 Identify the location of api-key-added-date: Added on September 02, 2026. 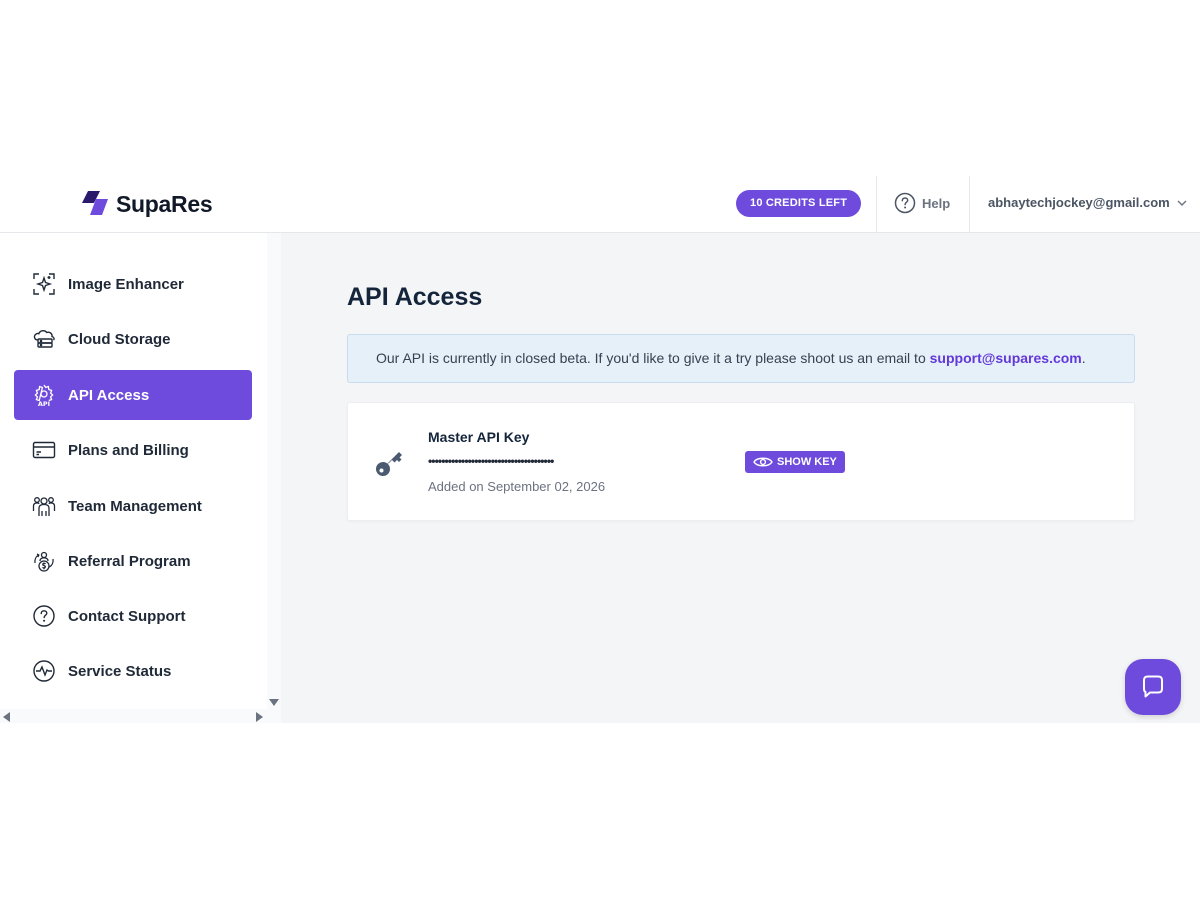
(517, 486).